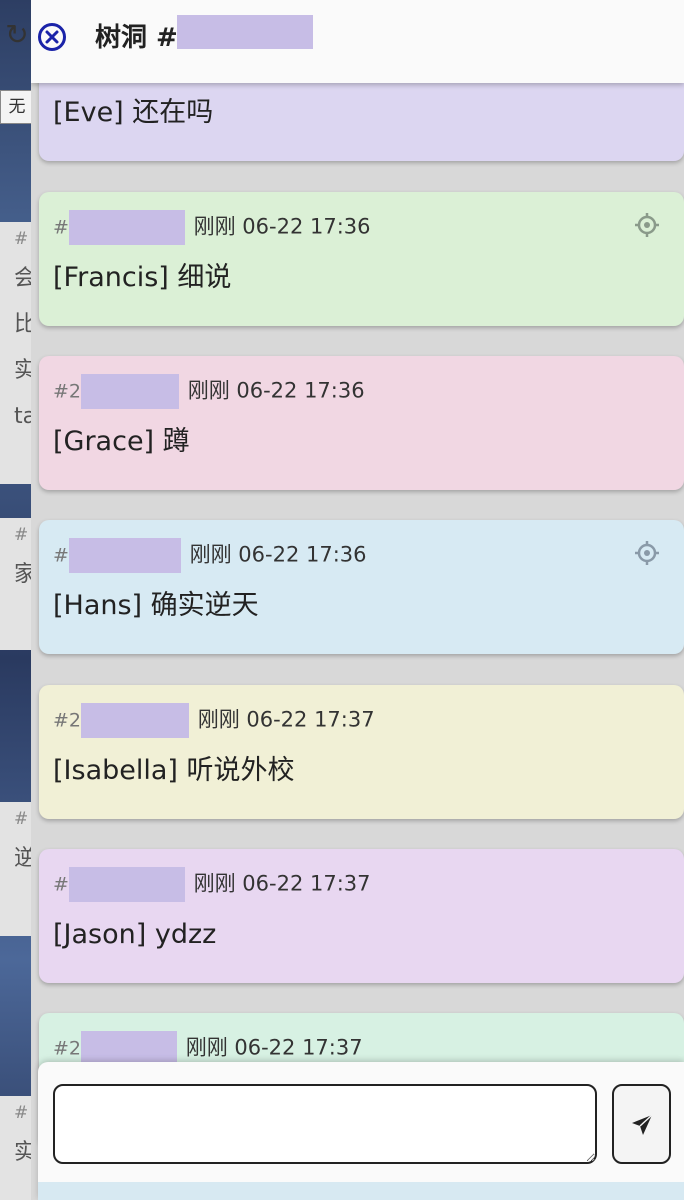  Describe the element at coordinates (52, 37) in the screenshot. I see `close-circle-icon` at that location.